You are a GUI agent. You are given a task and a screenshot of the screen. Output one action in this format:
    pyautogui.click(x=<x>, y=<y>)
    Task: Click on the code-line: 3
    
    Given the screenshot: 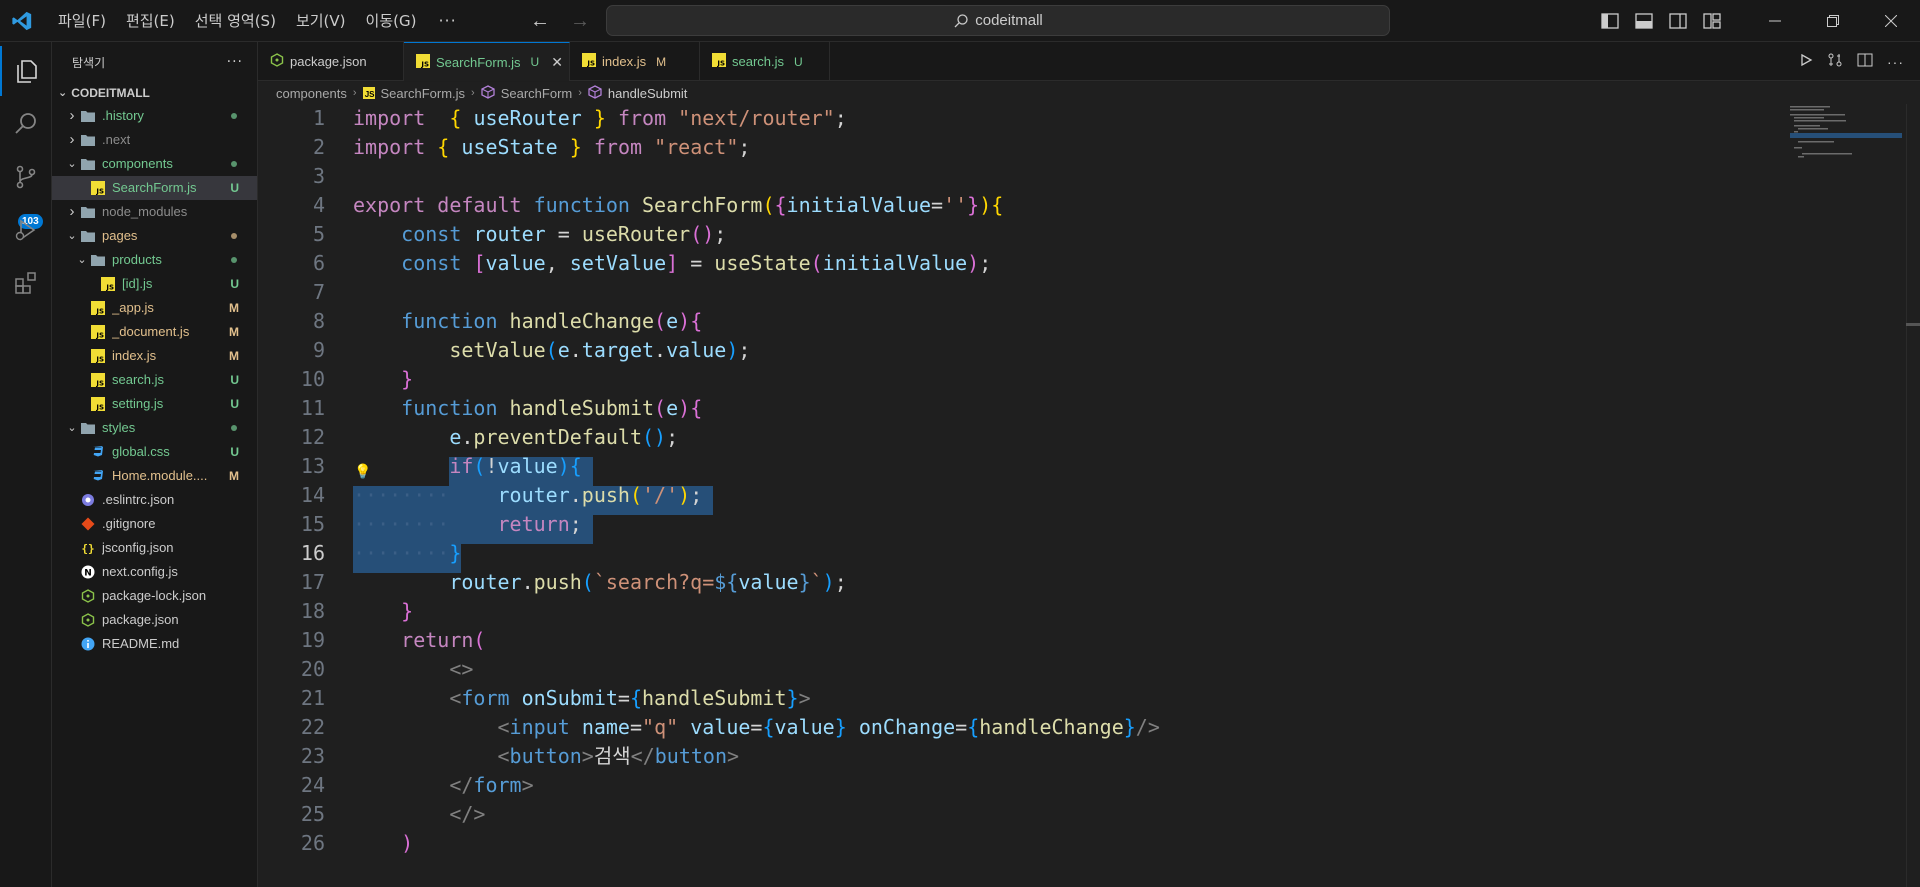 What is the action you would take?
    pyautogui.click(x=1078, y=176)
    